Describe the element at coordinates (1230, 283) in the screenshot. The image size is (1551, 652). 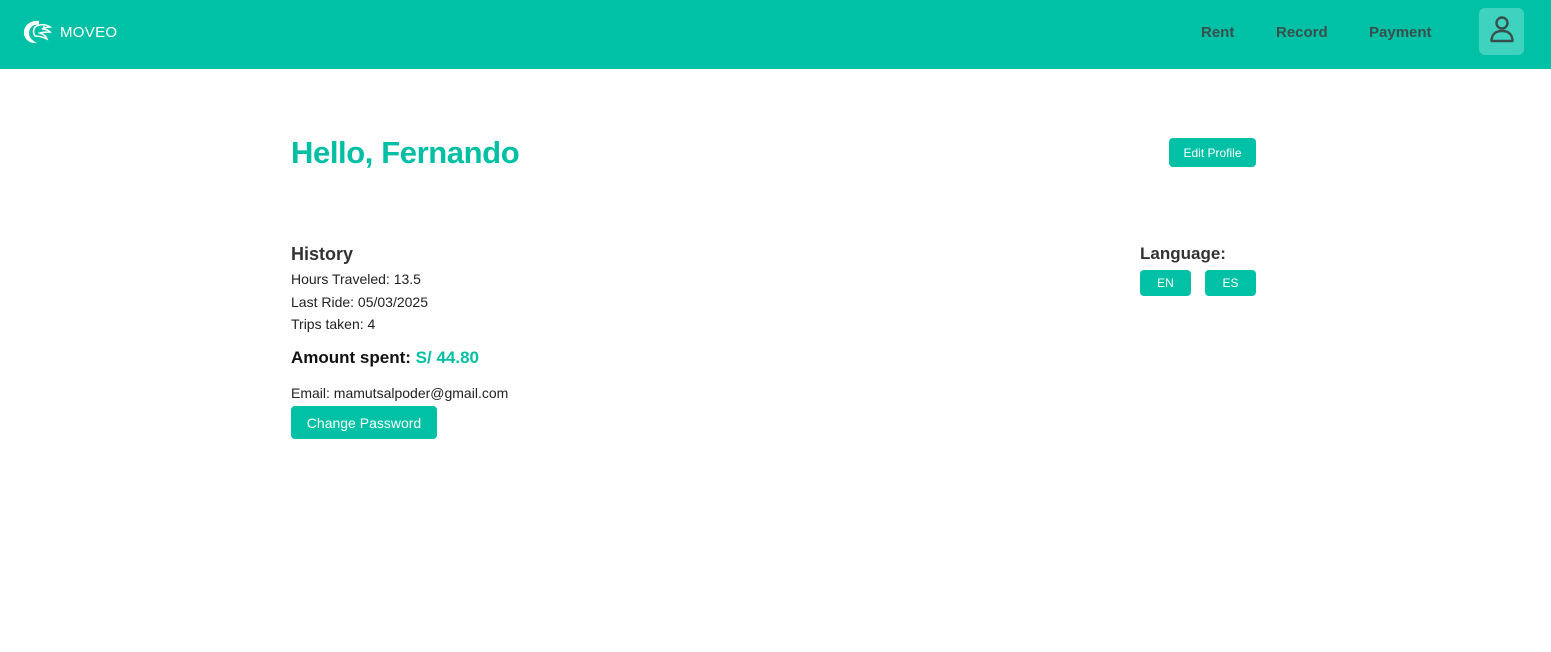
I see `language-es-button: ES` at that location.